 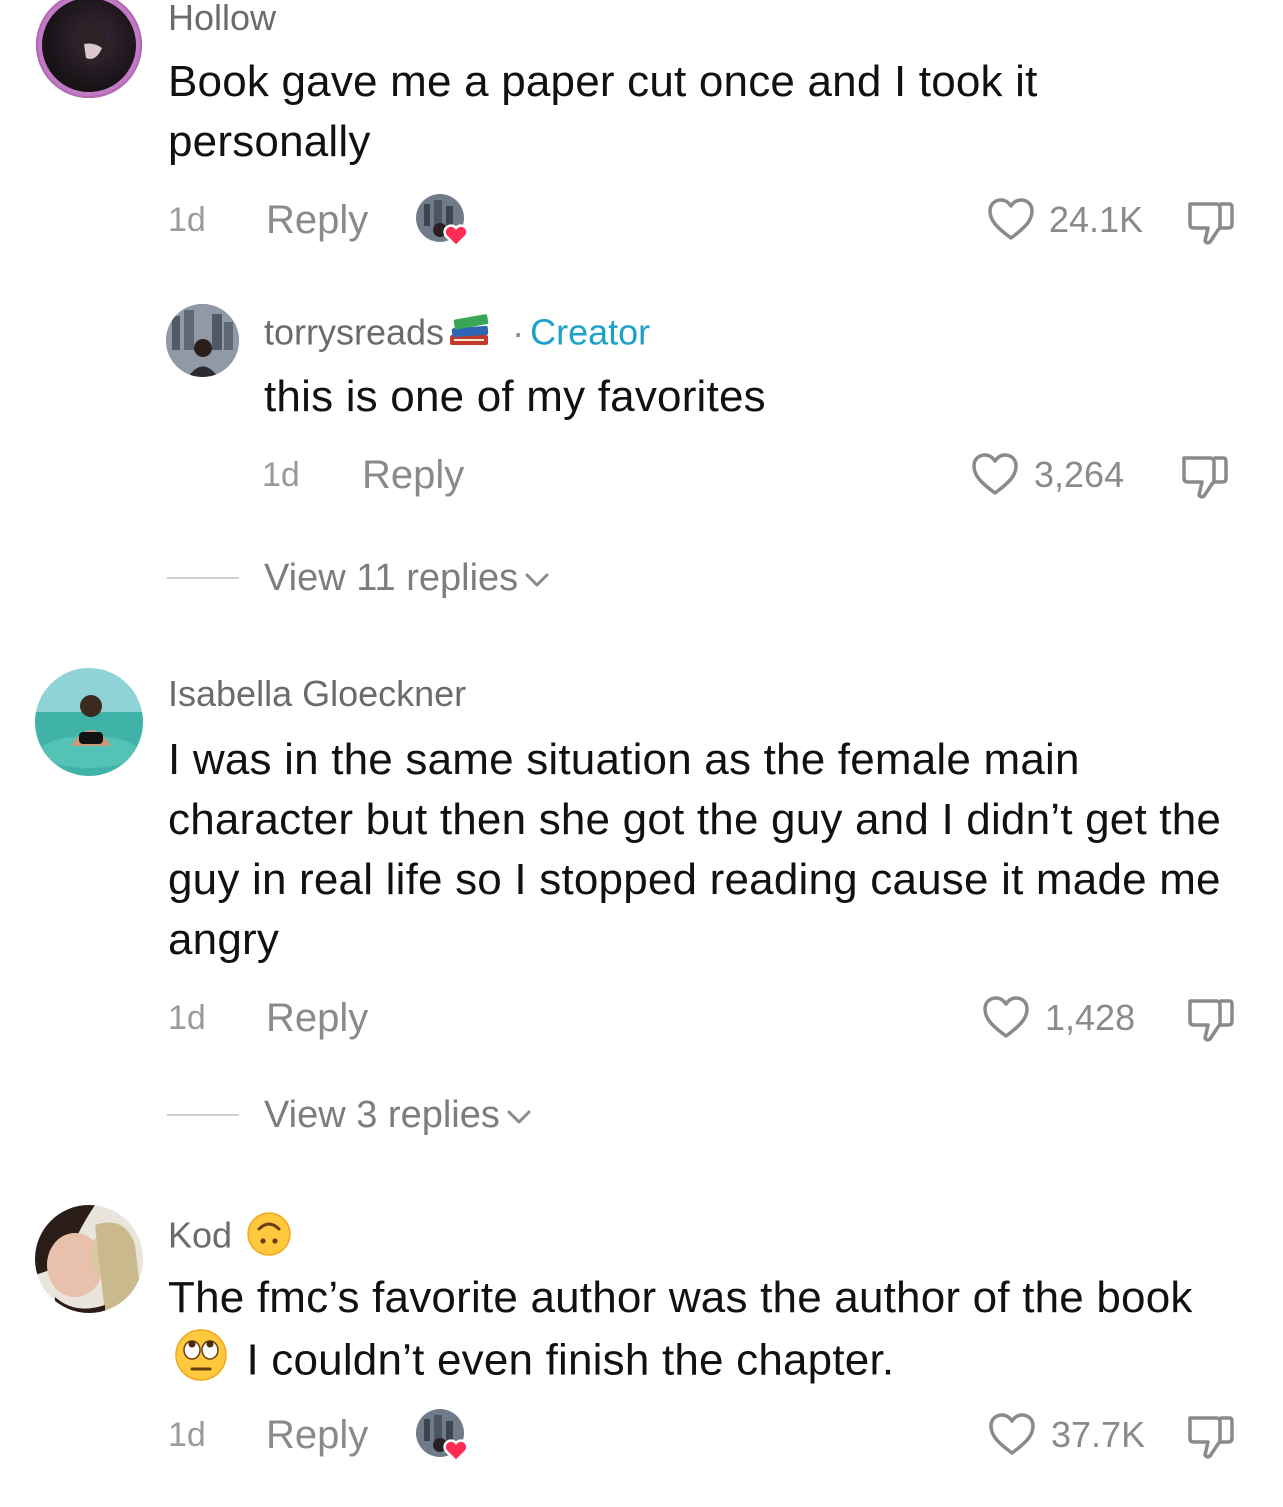 What do you see at coordinates (1079, 474) in the screenshot?
I see `like-count: 3,264` at bounding box center [1079, 474].